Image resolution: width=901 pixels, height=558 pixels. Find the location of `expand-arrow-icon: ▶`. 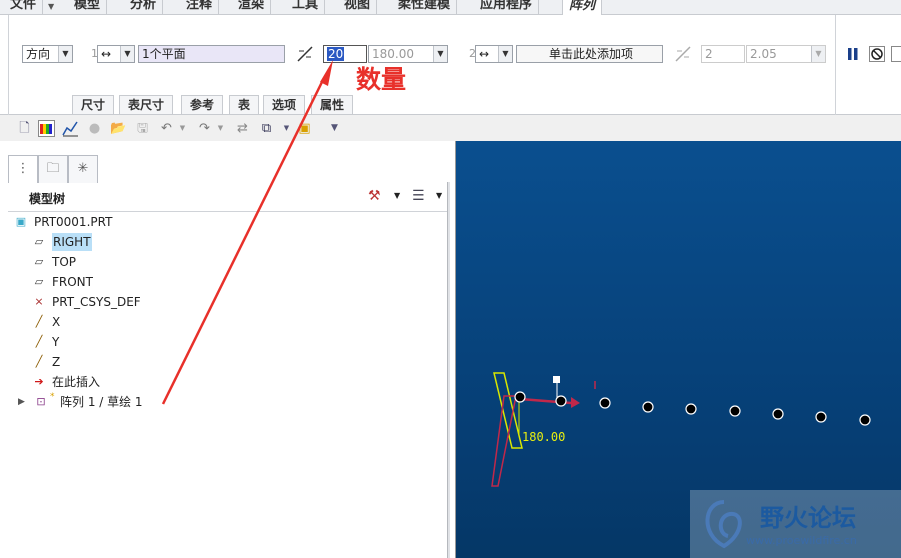

expand-arrow-icon: ▶ is located at coordinates (21, 402).